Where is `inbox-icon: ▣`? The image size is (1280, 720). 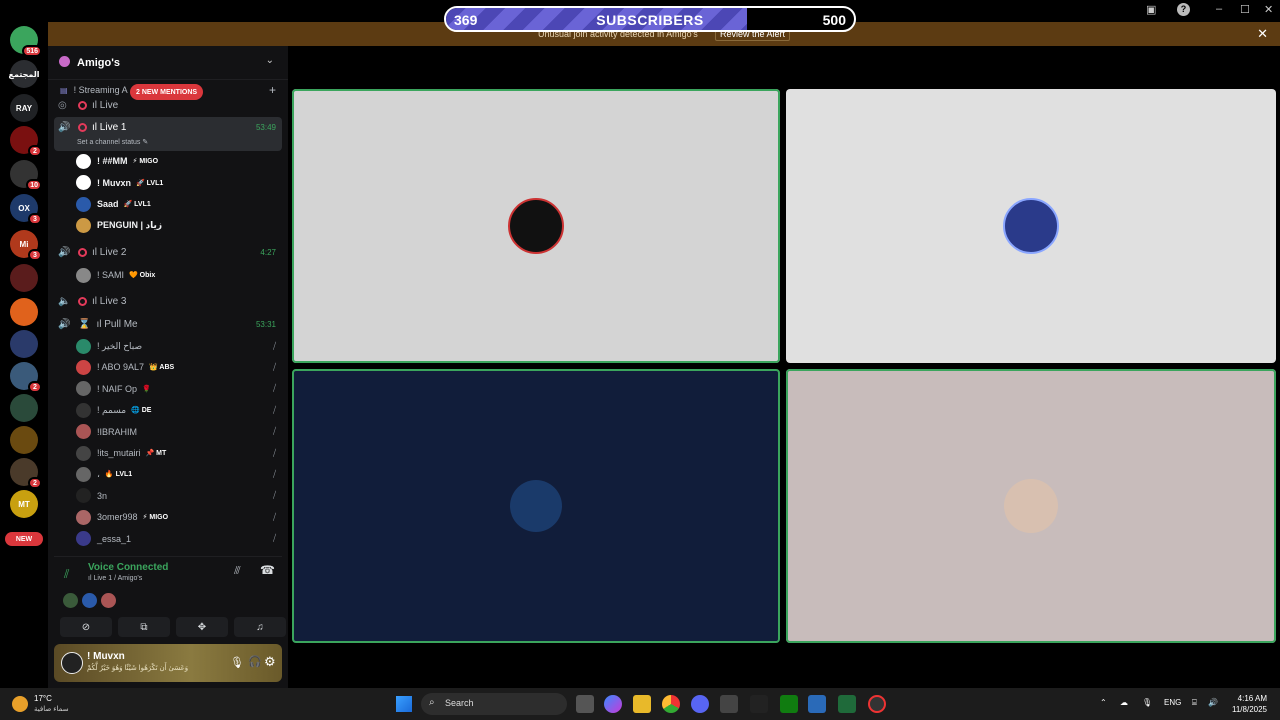
inbox-icon: ▣ is located at coordinates (1151, 9).